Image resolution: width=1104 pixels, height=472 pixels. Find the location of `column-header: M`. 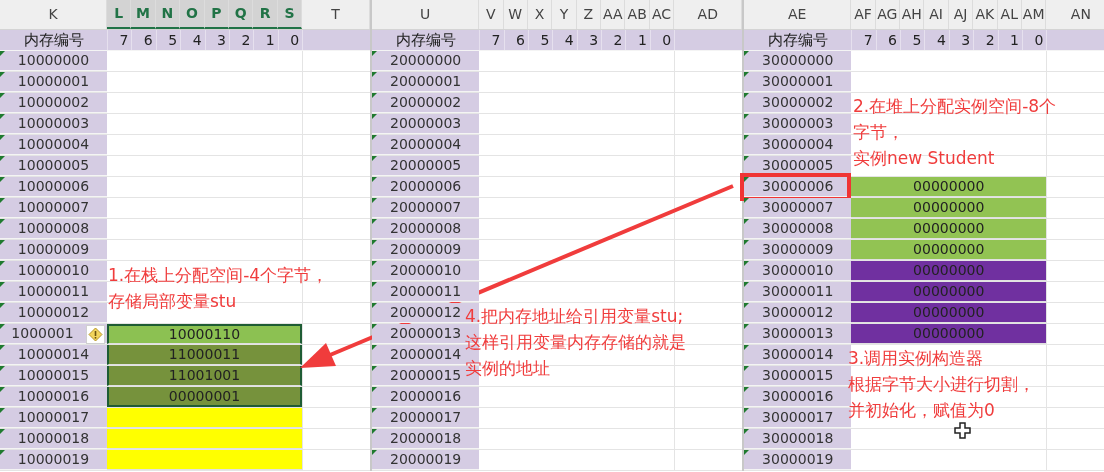

column-header: M is located at coordinates (143, 14).